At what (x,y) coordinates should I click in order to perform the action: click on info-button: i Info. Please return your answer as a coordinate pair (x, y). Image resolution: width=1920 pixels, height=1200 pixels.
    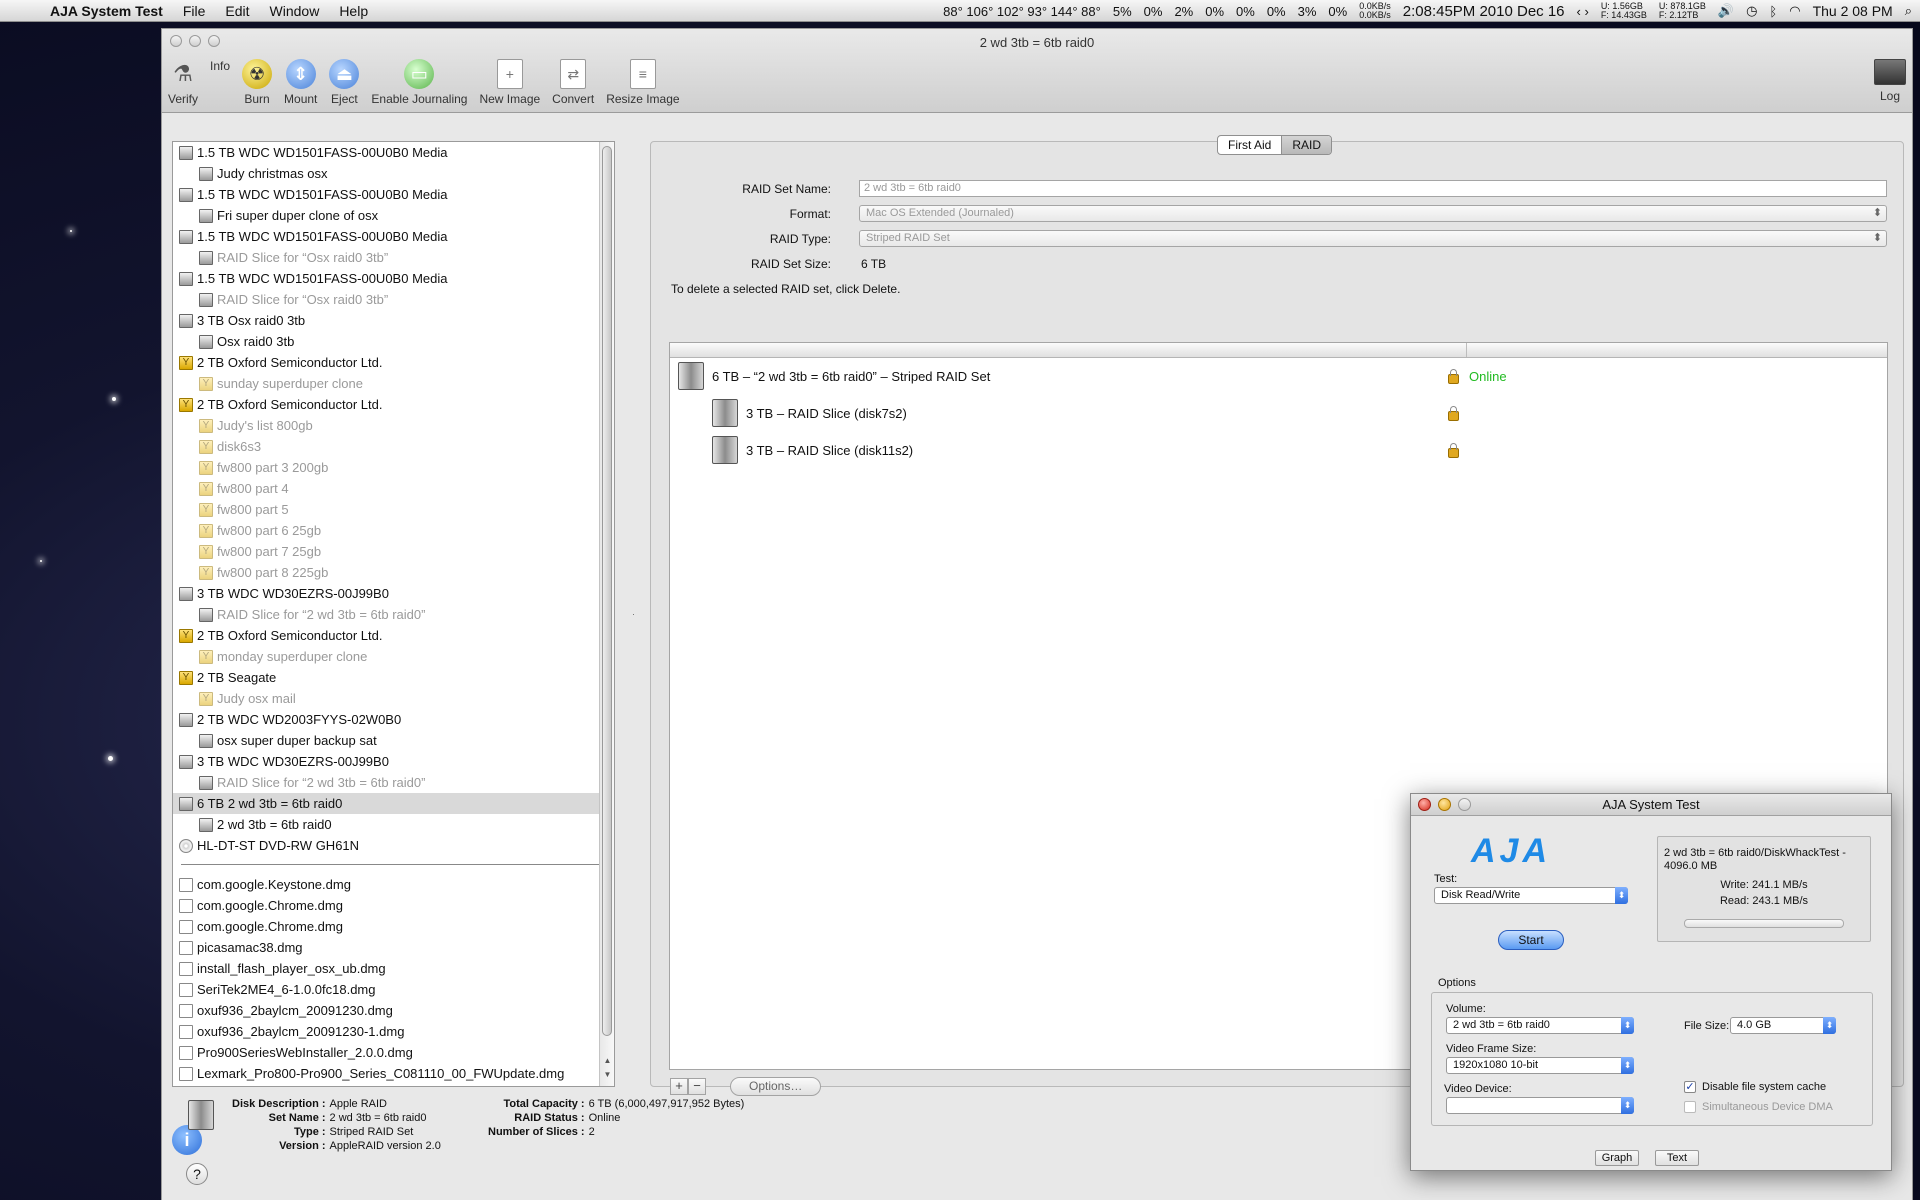
    Looking at the image, I should click on (204, 607).